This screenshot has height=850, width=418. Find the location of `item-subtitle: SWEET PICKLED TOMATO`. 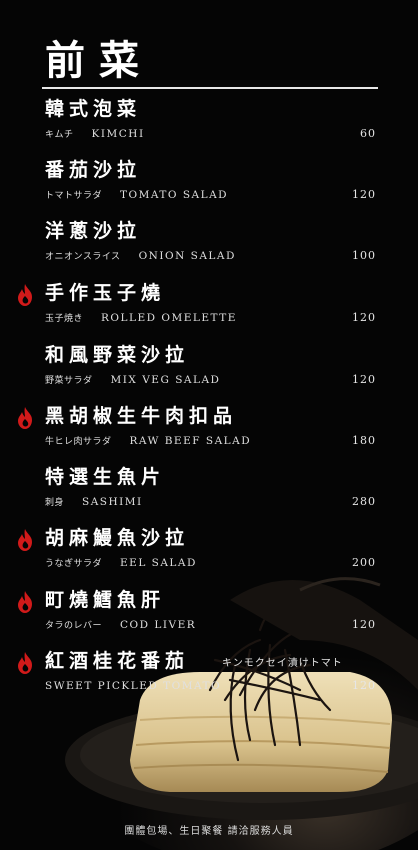

item-subtitle: SWEET PICKLED TOMATO is located at coordinates (133, 686).